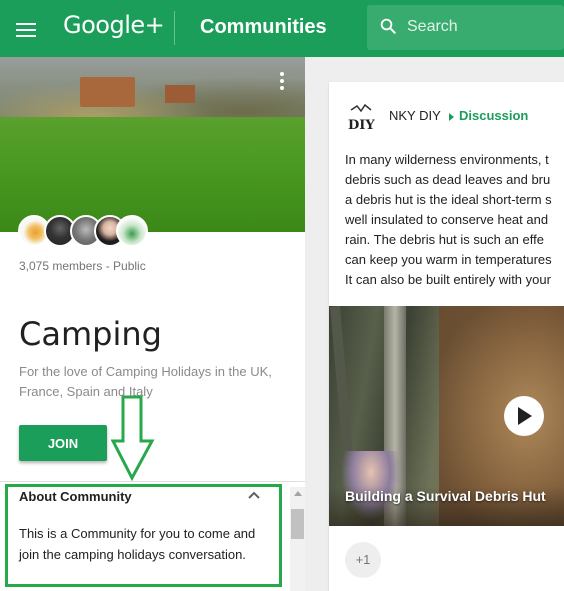  I want to click on member-count: 3,075 members - Public, so click(82, 266).